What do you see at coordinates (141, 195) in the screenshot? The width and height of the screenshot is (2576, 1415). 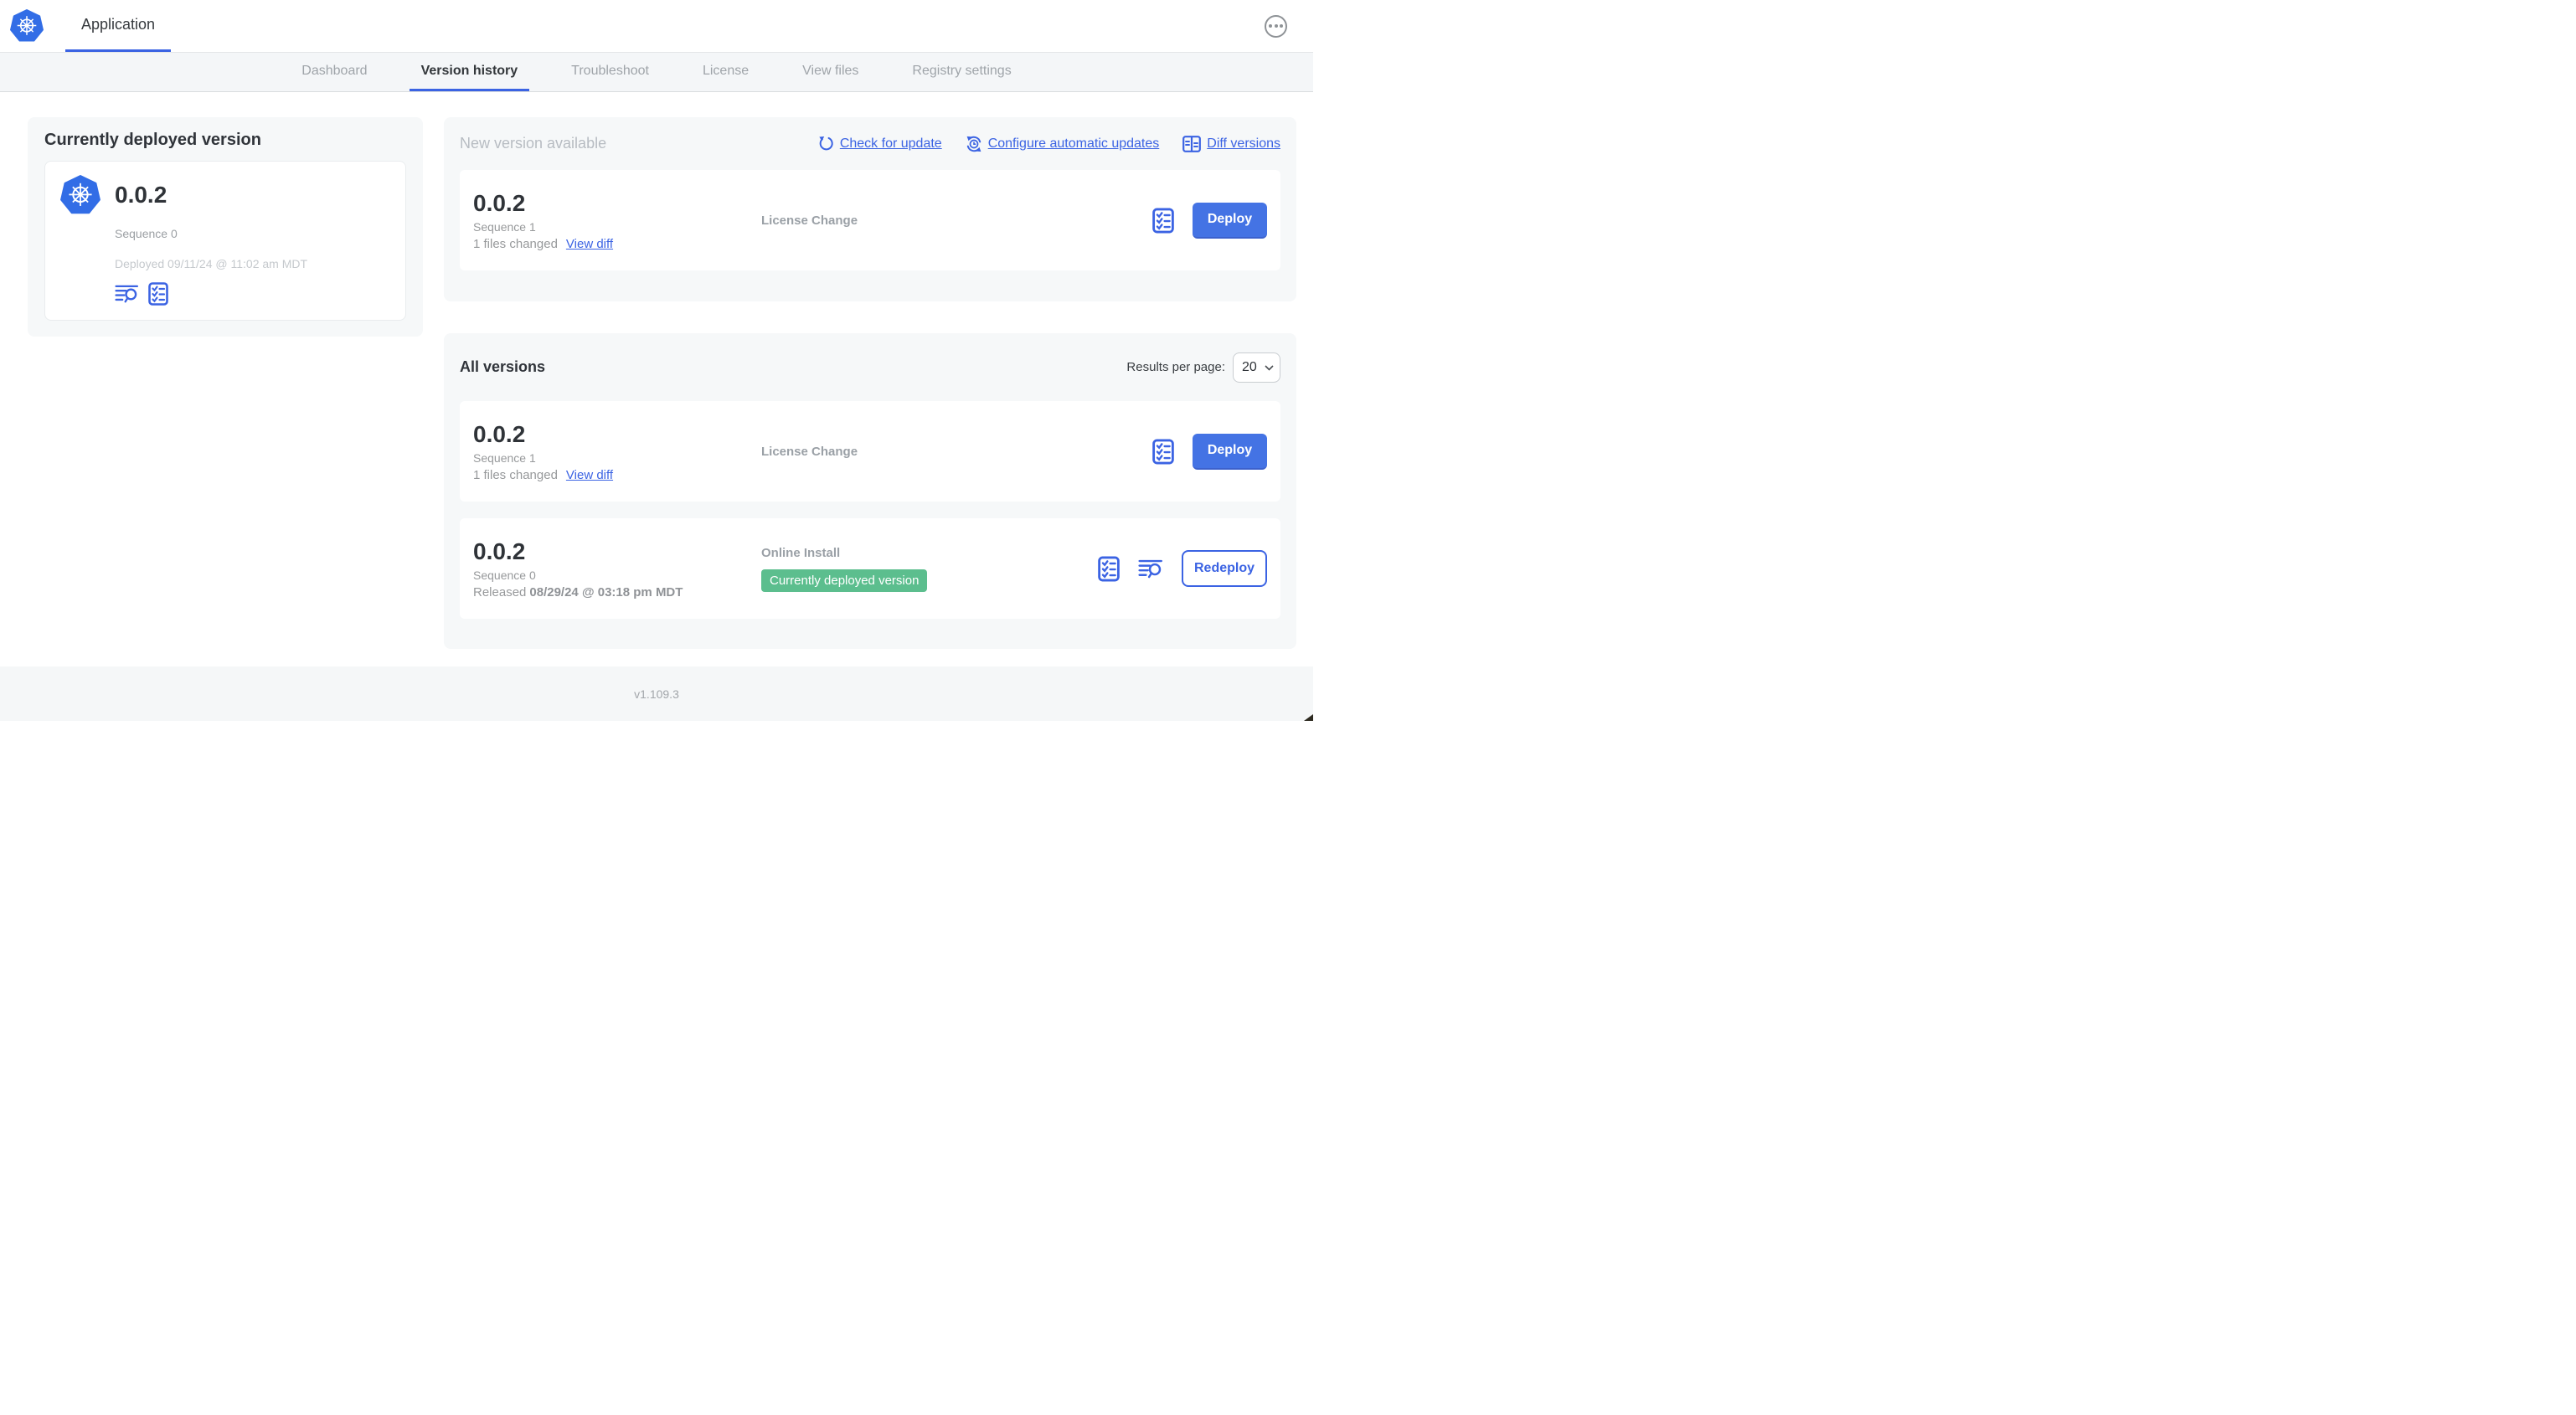 I see `deployed-version-number: 0.0.2` at bounding box center [141, 195].